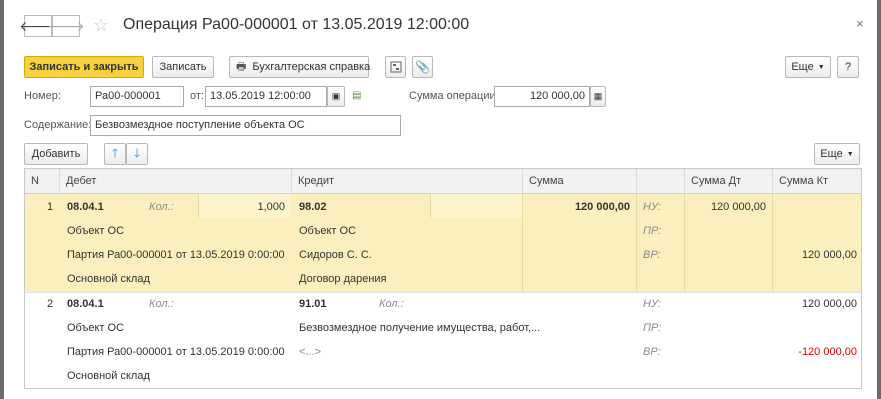 This screenshot has height=399, width=881. I want to click on table-header: N Дебет Кредит Сумма Сумма Дт Сумма Кт, so click(443, 181).